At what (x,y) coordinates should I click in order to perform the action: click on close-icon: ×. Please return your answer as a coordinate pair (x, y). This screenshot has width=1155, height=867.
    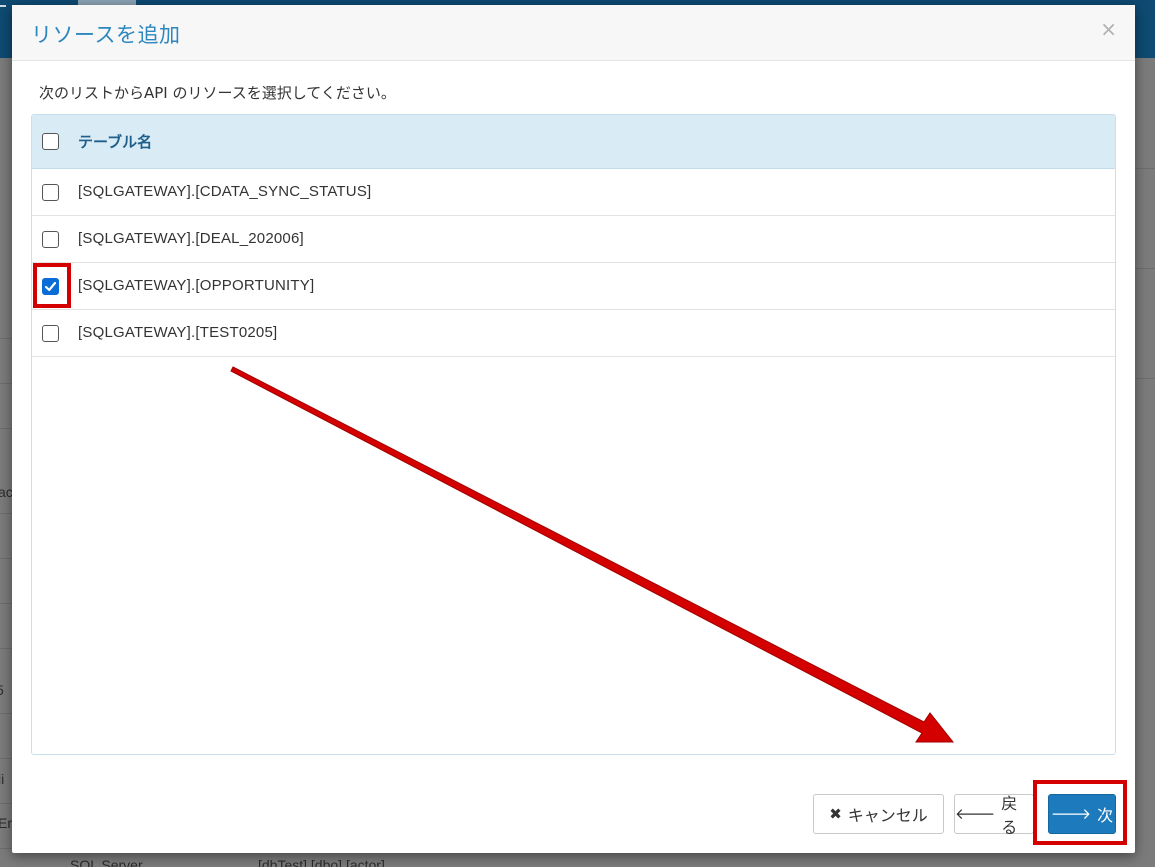
    Looking at the image, I should click on (1108, 29).